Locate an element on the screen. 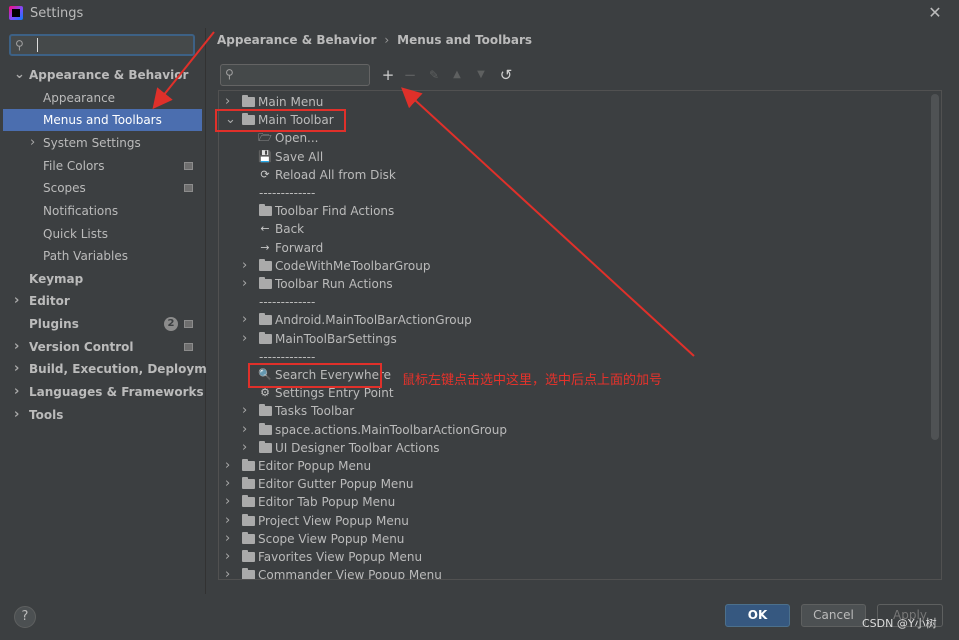 Image resolution: width=959 pixels, height=640 pixels. sidebar-item-build-execution-deployment: › Build, Execution, Deployment is located at coordinates (116, 369).